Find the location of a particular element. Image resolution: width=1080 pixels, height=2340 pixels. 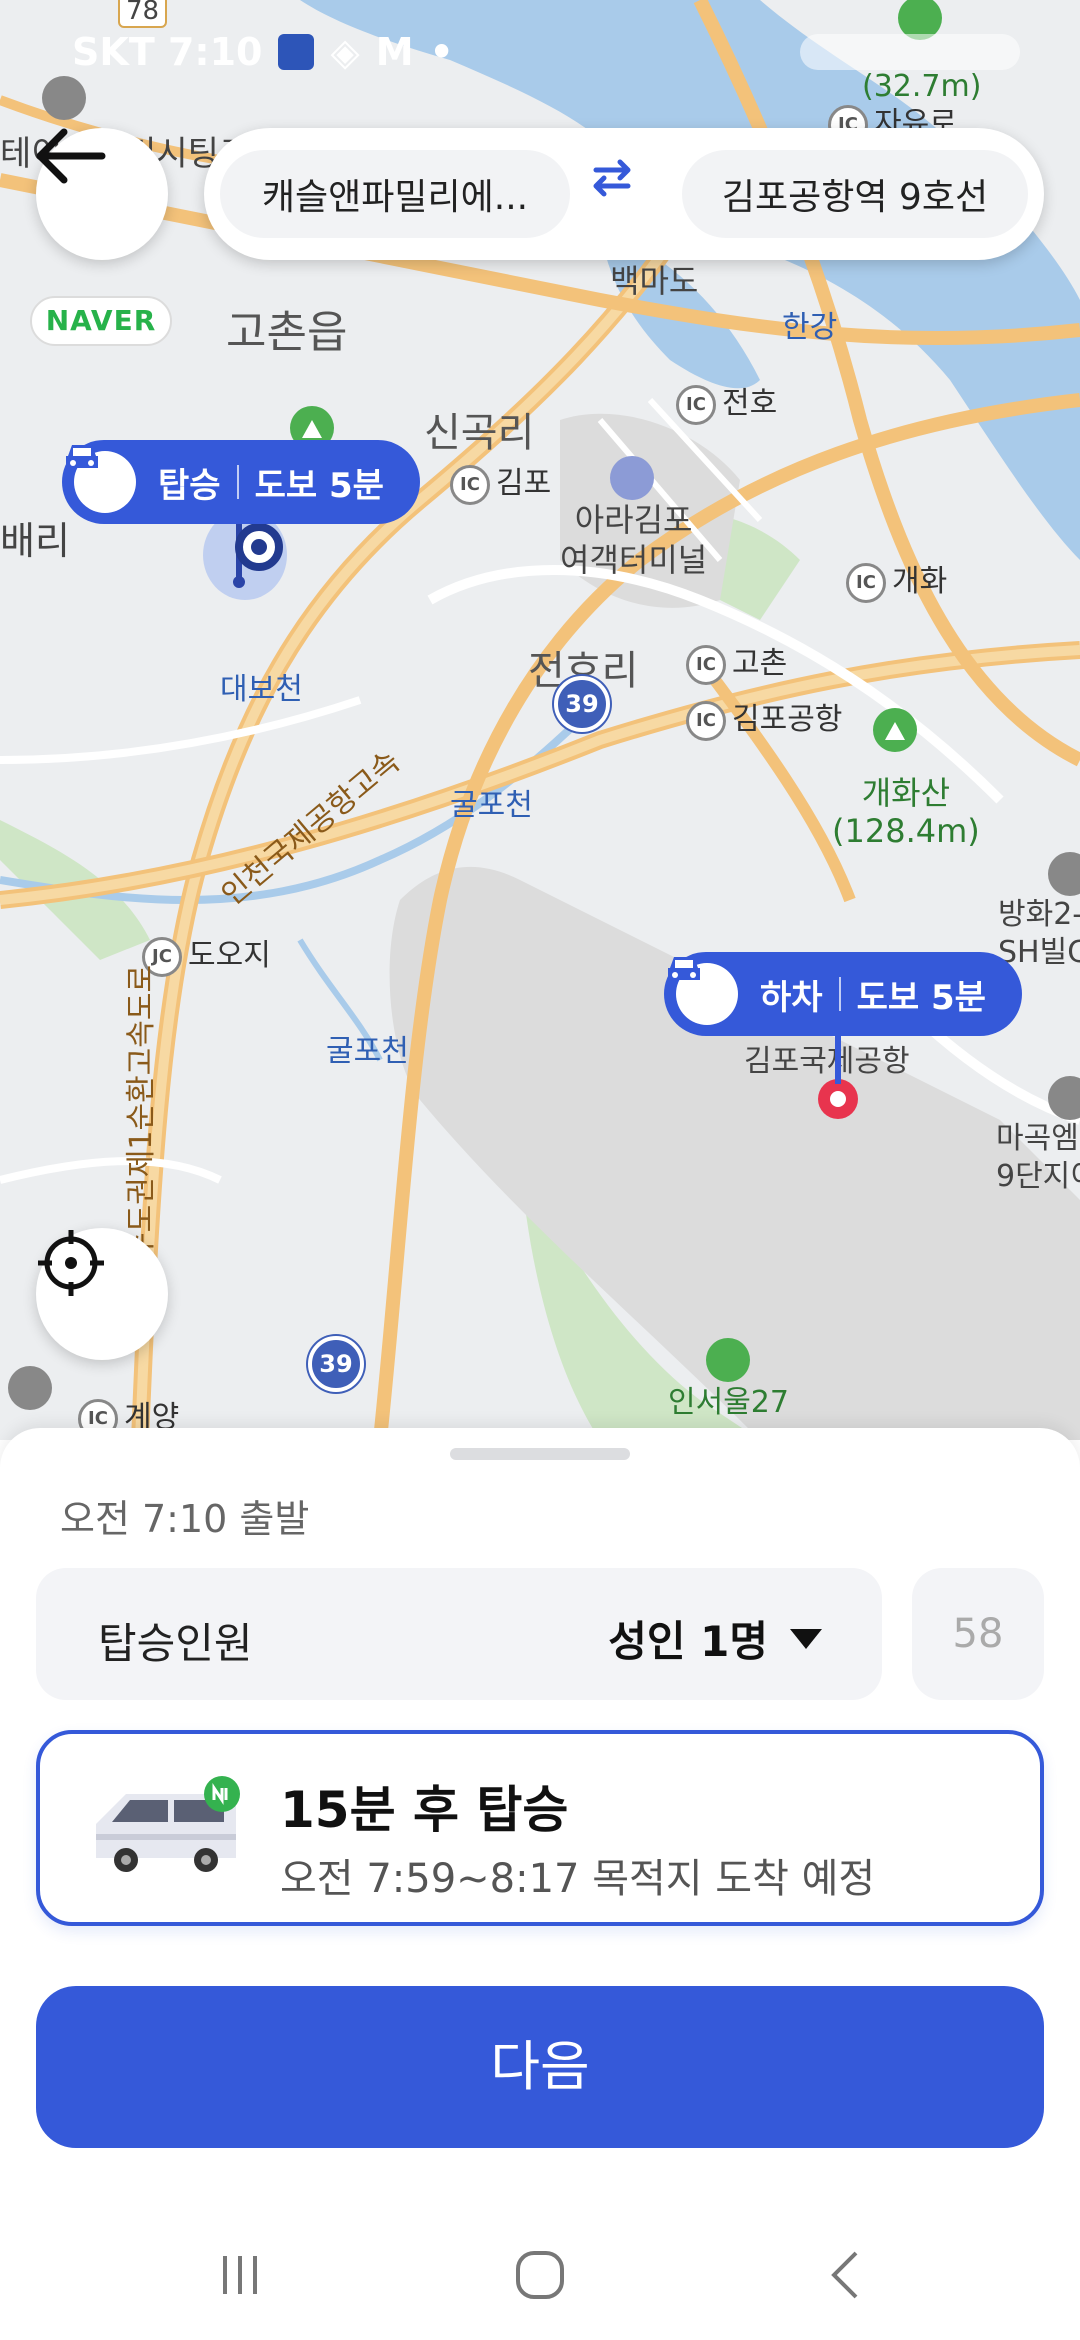

chevron-left-icon is located at coordinates (844, 2275).